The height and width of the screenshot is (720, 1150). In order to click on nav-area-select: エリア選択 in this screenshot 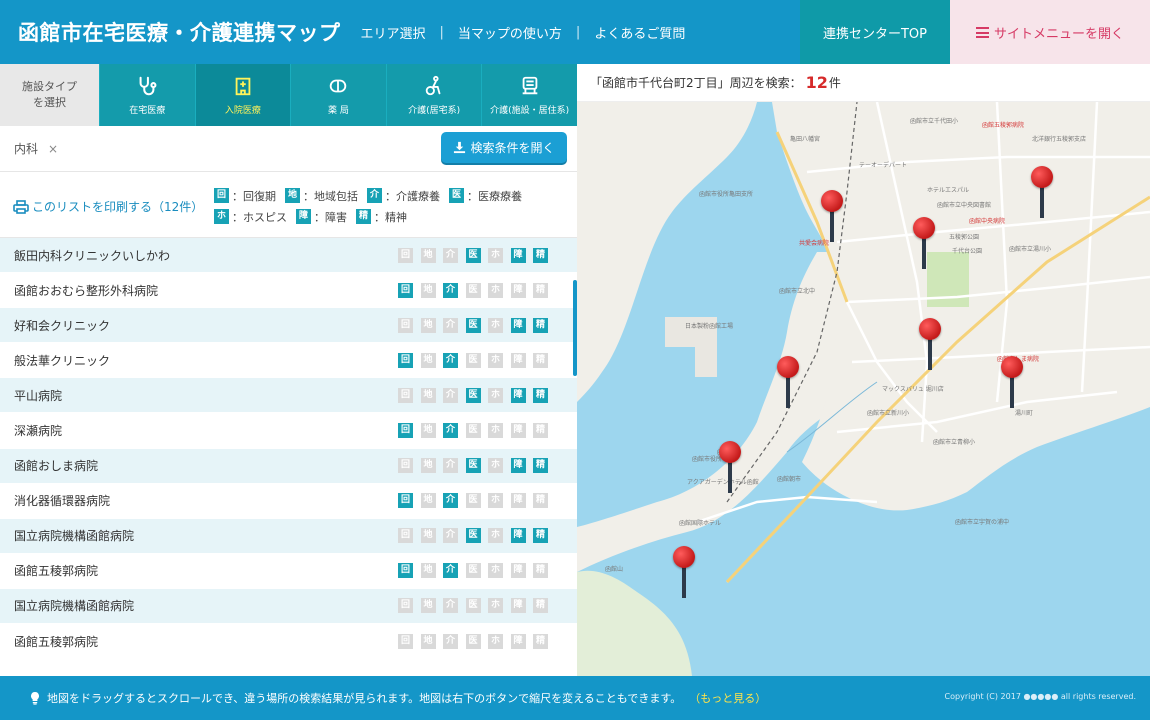, I will do `click(393, 32)`.